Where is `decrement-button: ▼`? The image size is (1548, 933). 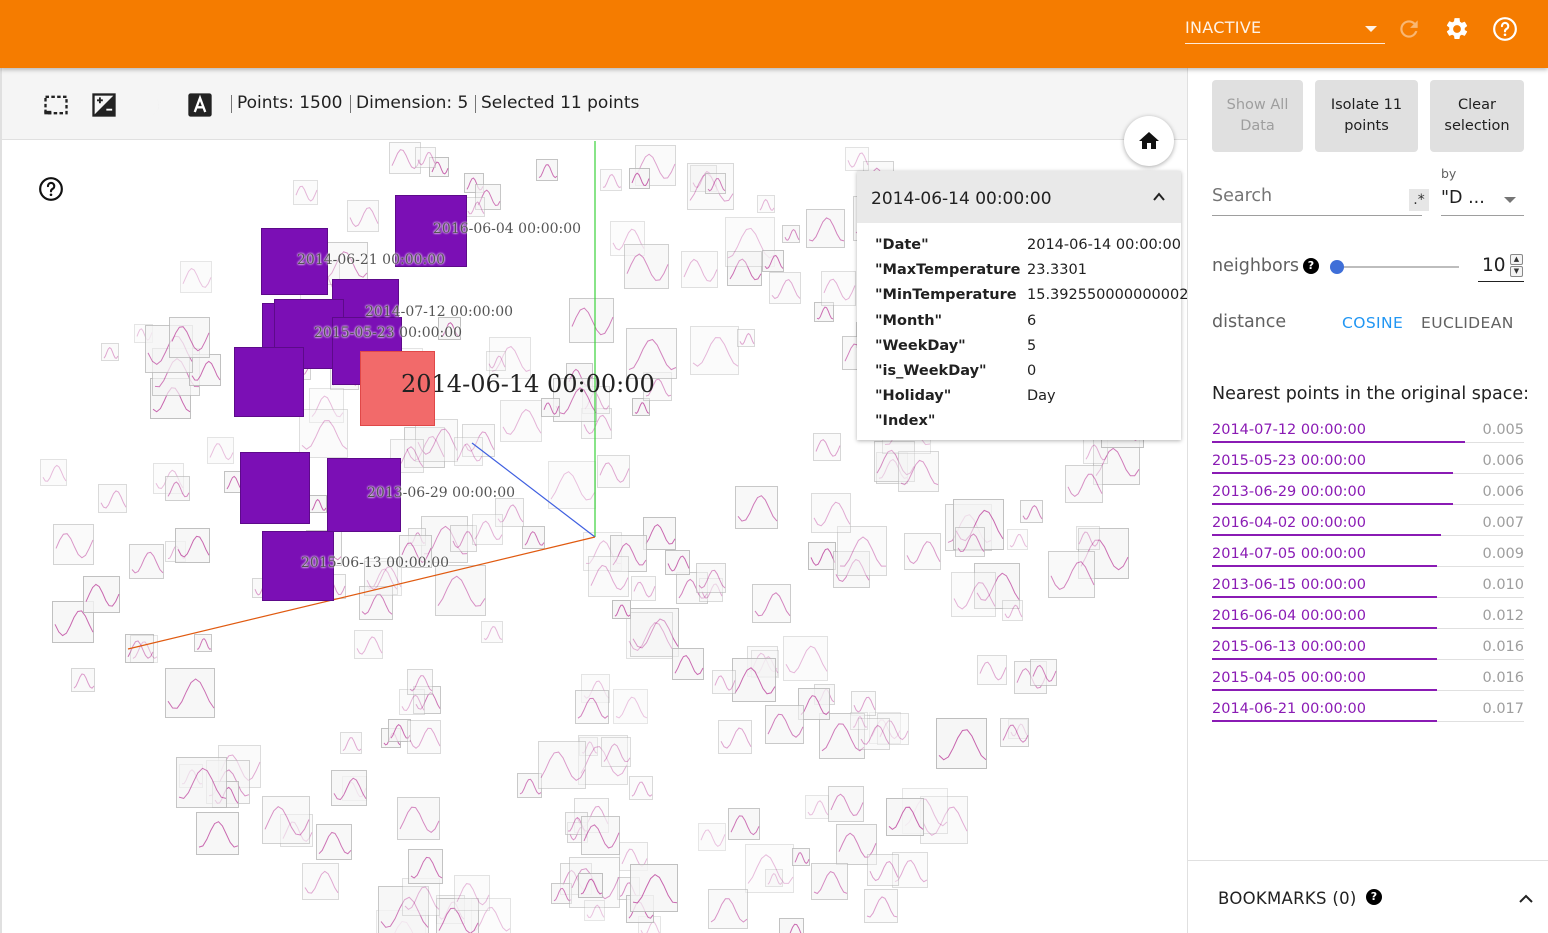 decrement-button: ▼ is located at coordinates (1516, 271).